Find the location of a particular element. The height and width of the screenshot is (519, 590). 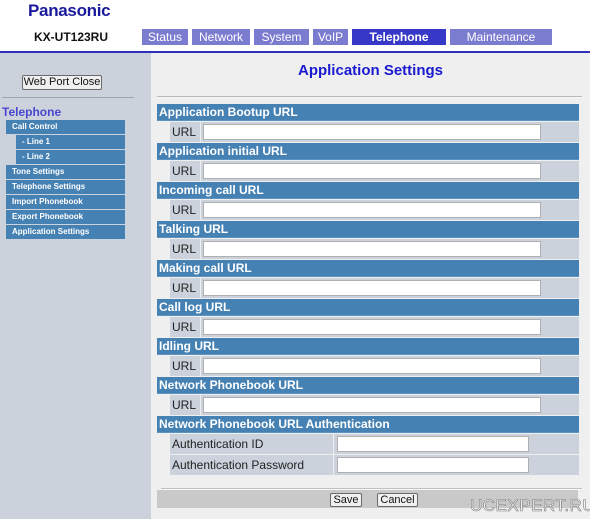

sidebar-item-line-2: - Line 2 is located at coordinates (70, 157).